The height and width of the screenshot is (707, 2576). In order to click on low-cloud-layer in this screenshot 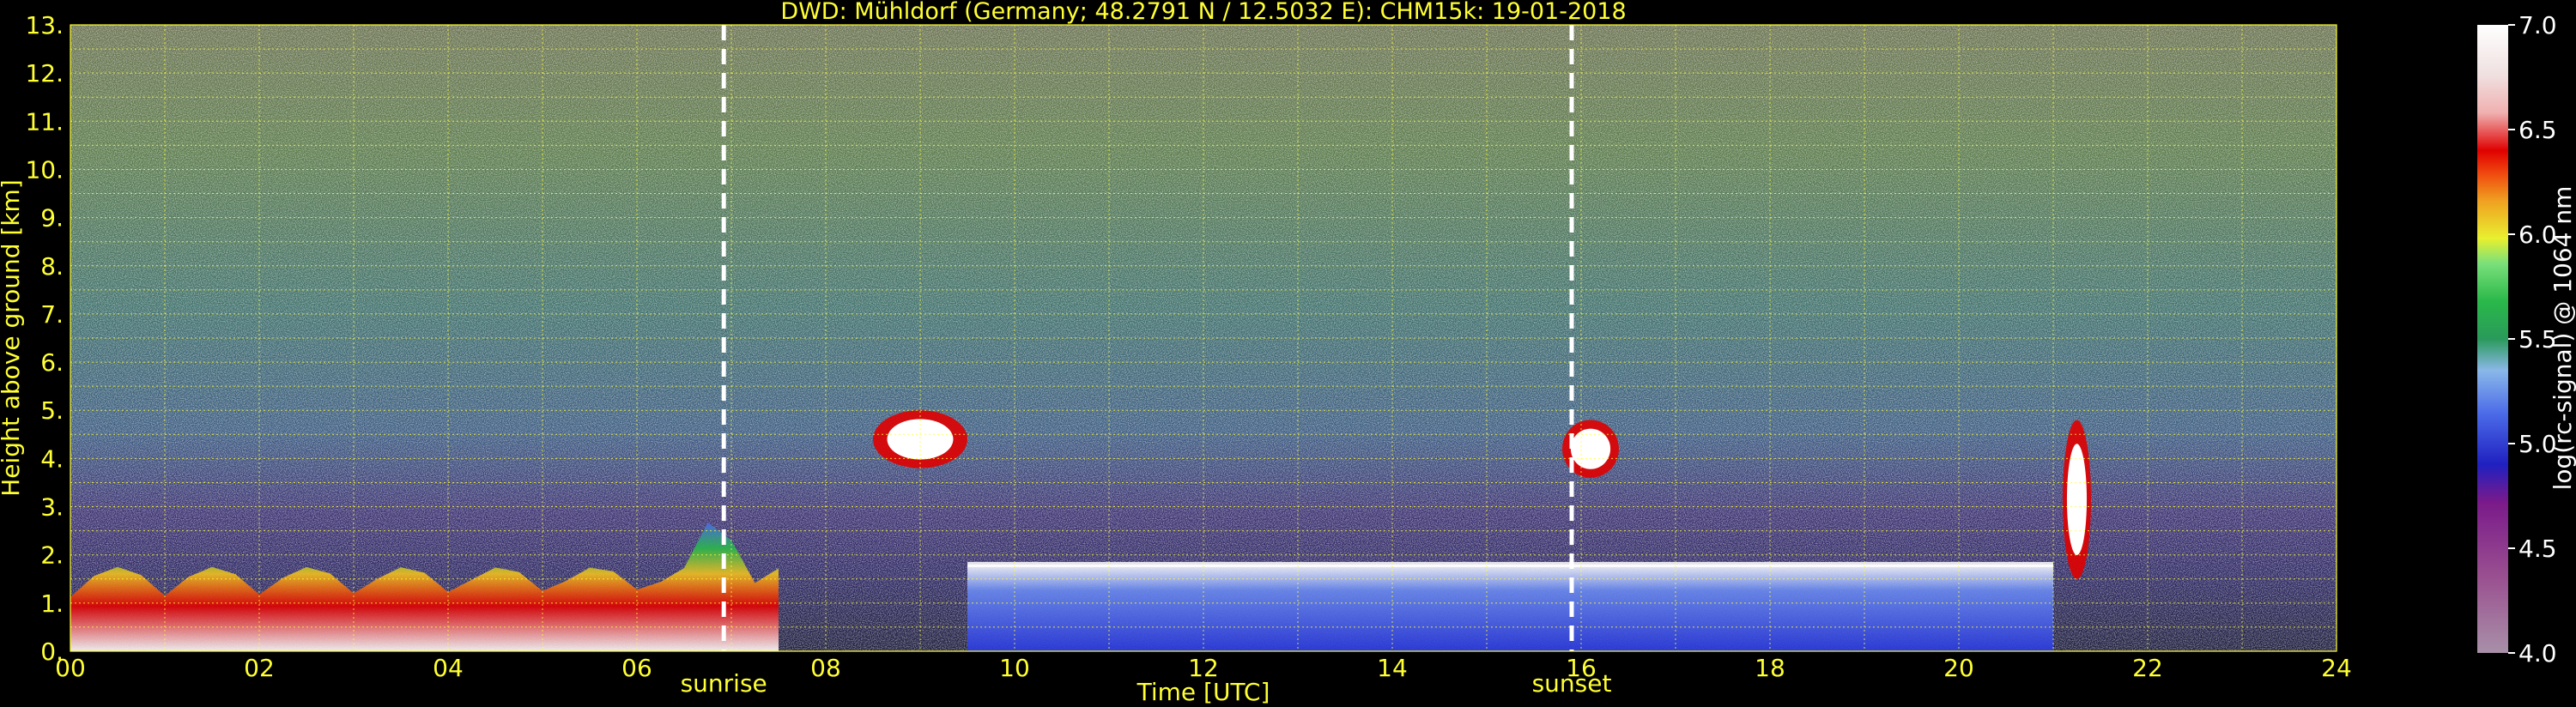, I will do `click(1510, 607)`.